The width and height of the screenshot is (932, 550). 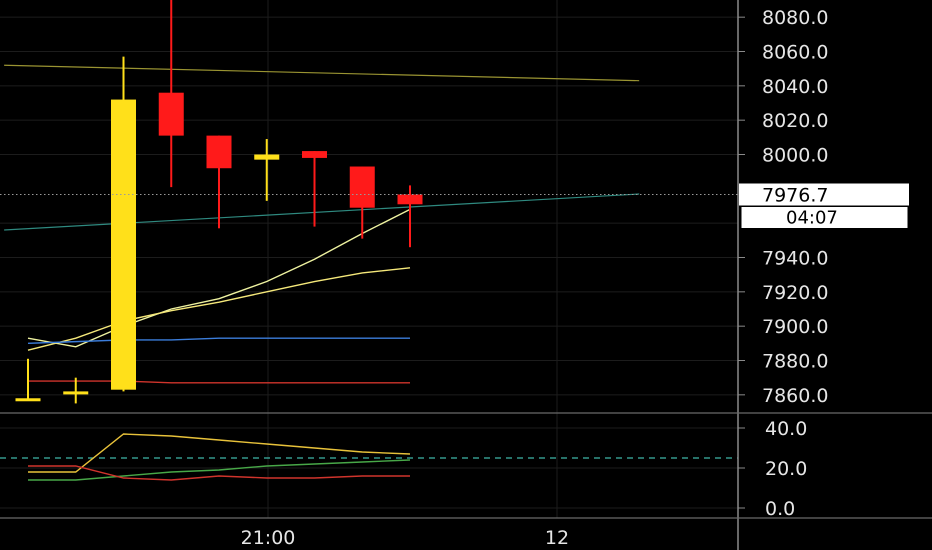 I want to click on oscillator-tick-label: 20.0, so click(x=786, y=469).